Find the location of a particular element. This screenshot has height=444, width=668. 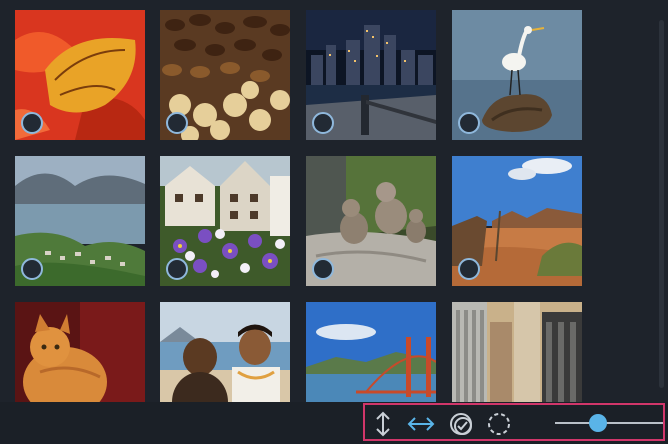

select-all-button is located at coordinates (461, 424).